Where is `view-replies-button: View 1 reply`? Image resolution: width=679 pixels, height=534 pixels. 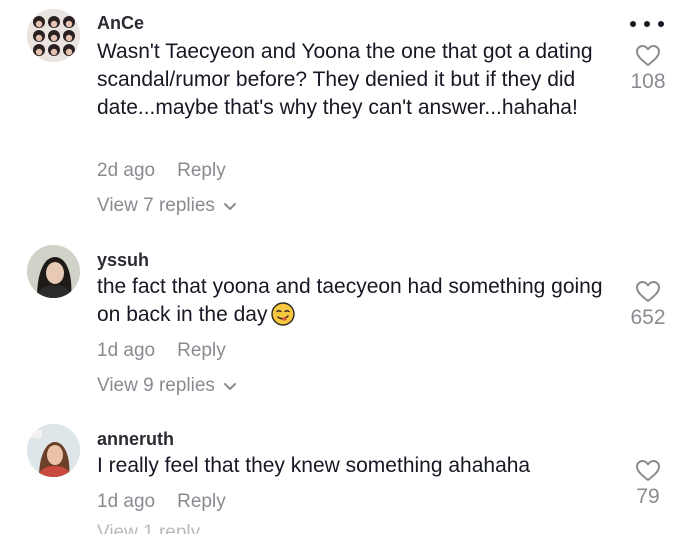 view-replies-button: View 1 reply is located at coordinates (148, 528).